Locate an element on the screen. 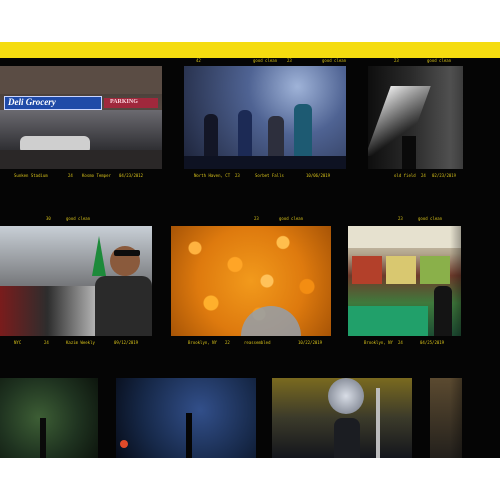 Image resolution: width=500 pixels, height=500 pixels. caption-frame-5: Brooklyn, NY 22 reassembled 10/22/2019 is located at coordinates (255, 342).